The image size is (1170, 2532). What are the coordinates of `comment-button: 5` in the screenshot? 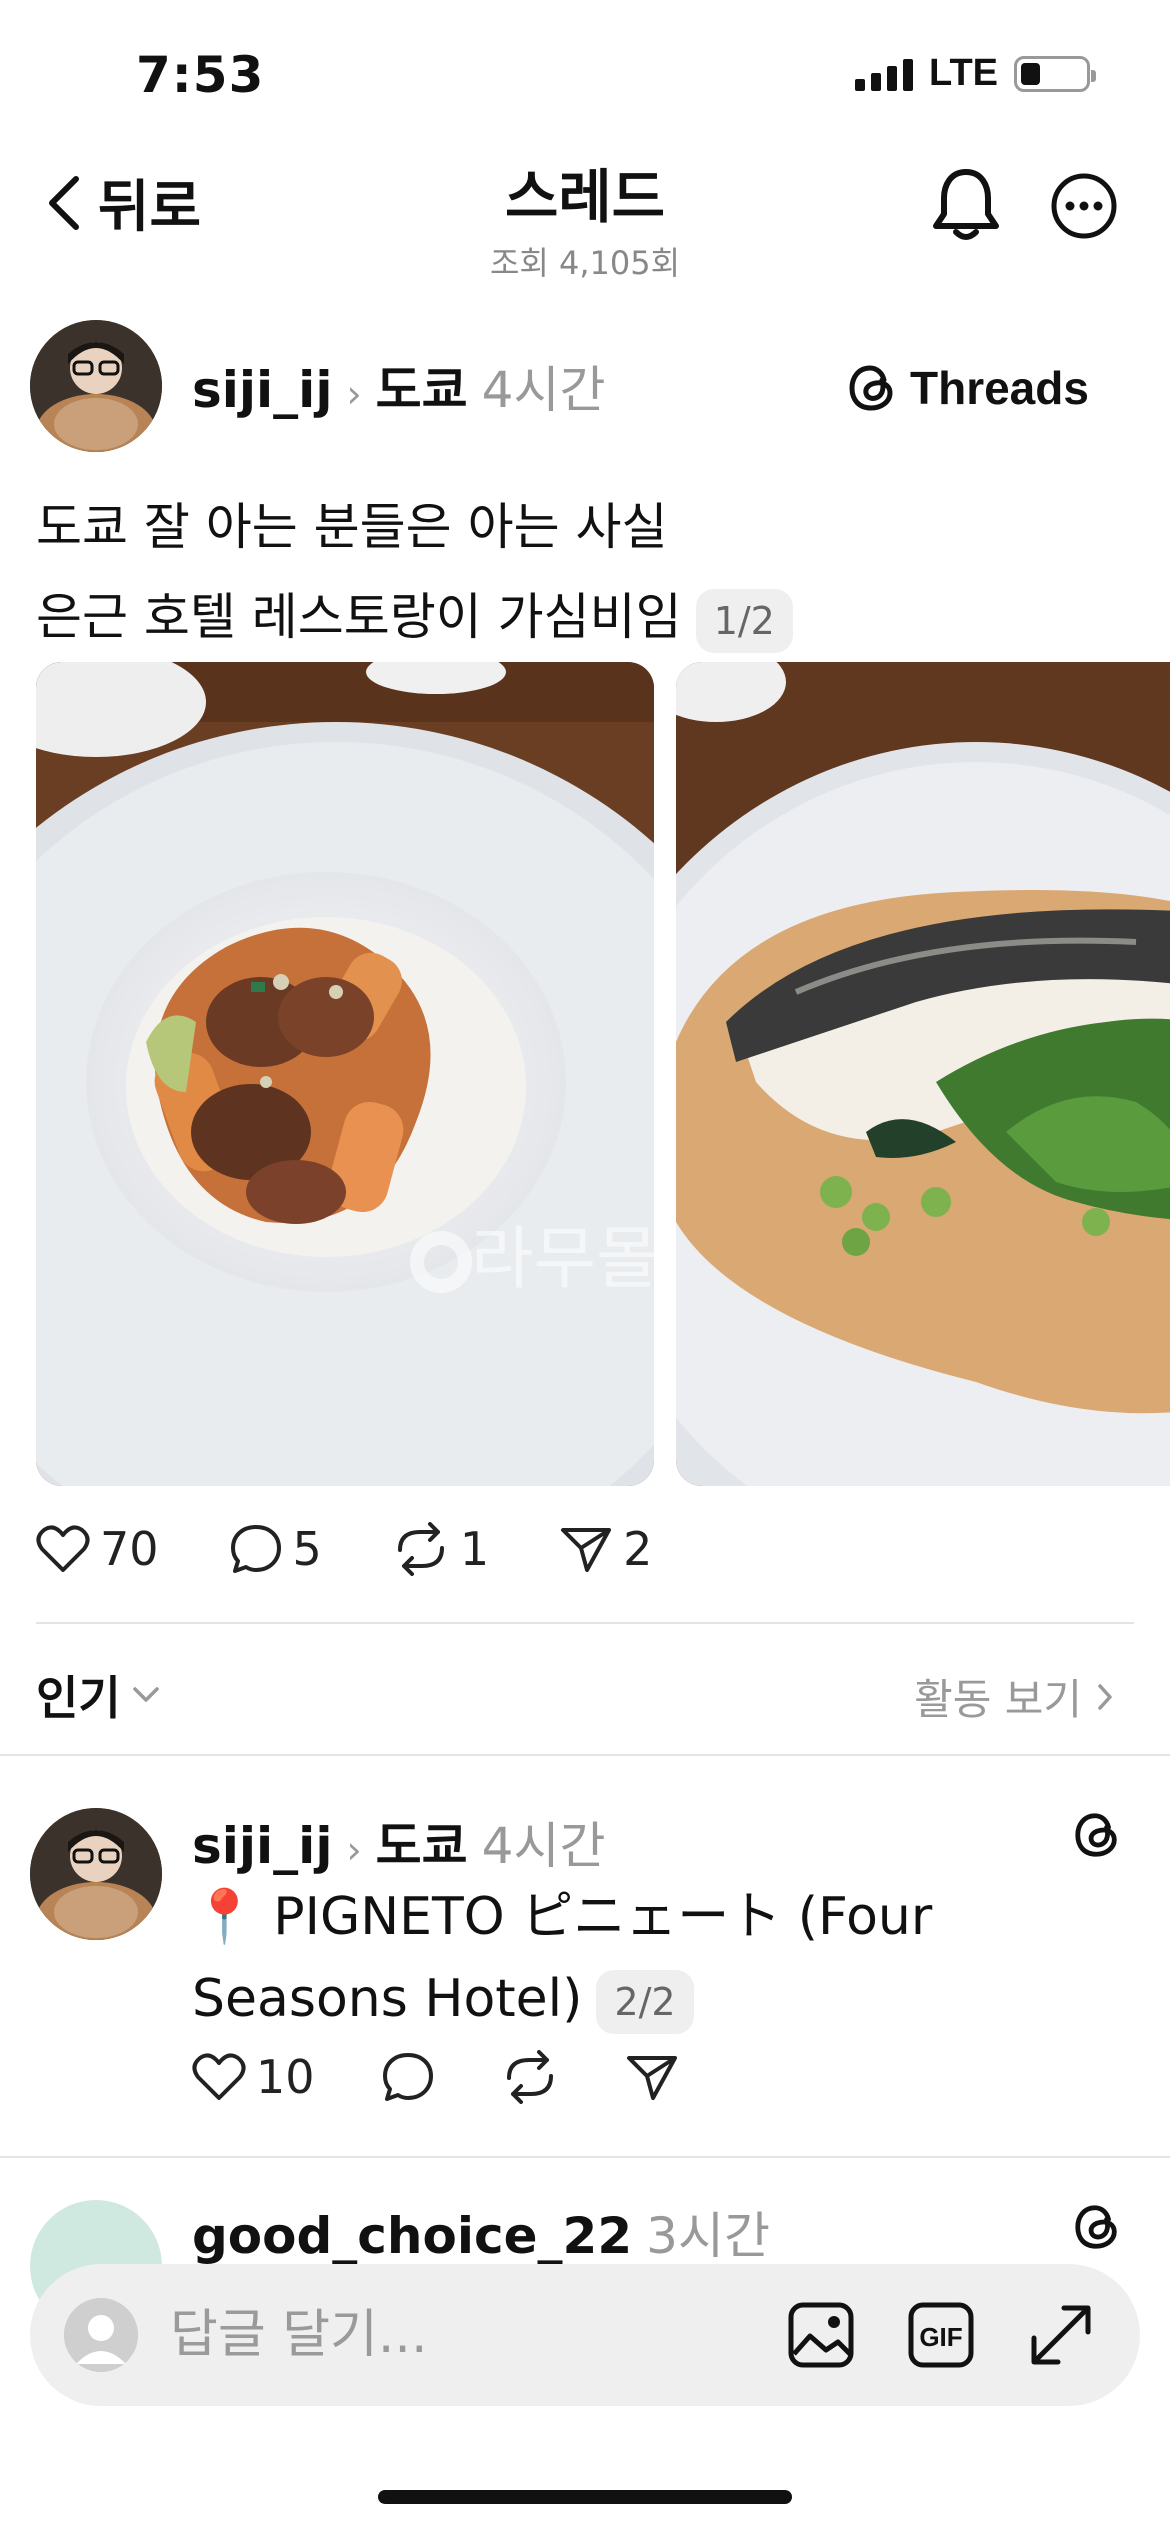 It's located at (275, 1549).